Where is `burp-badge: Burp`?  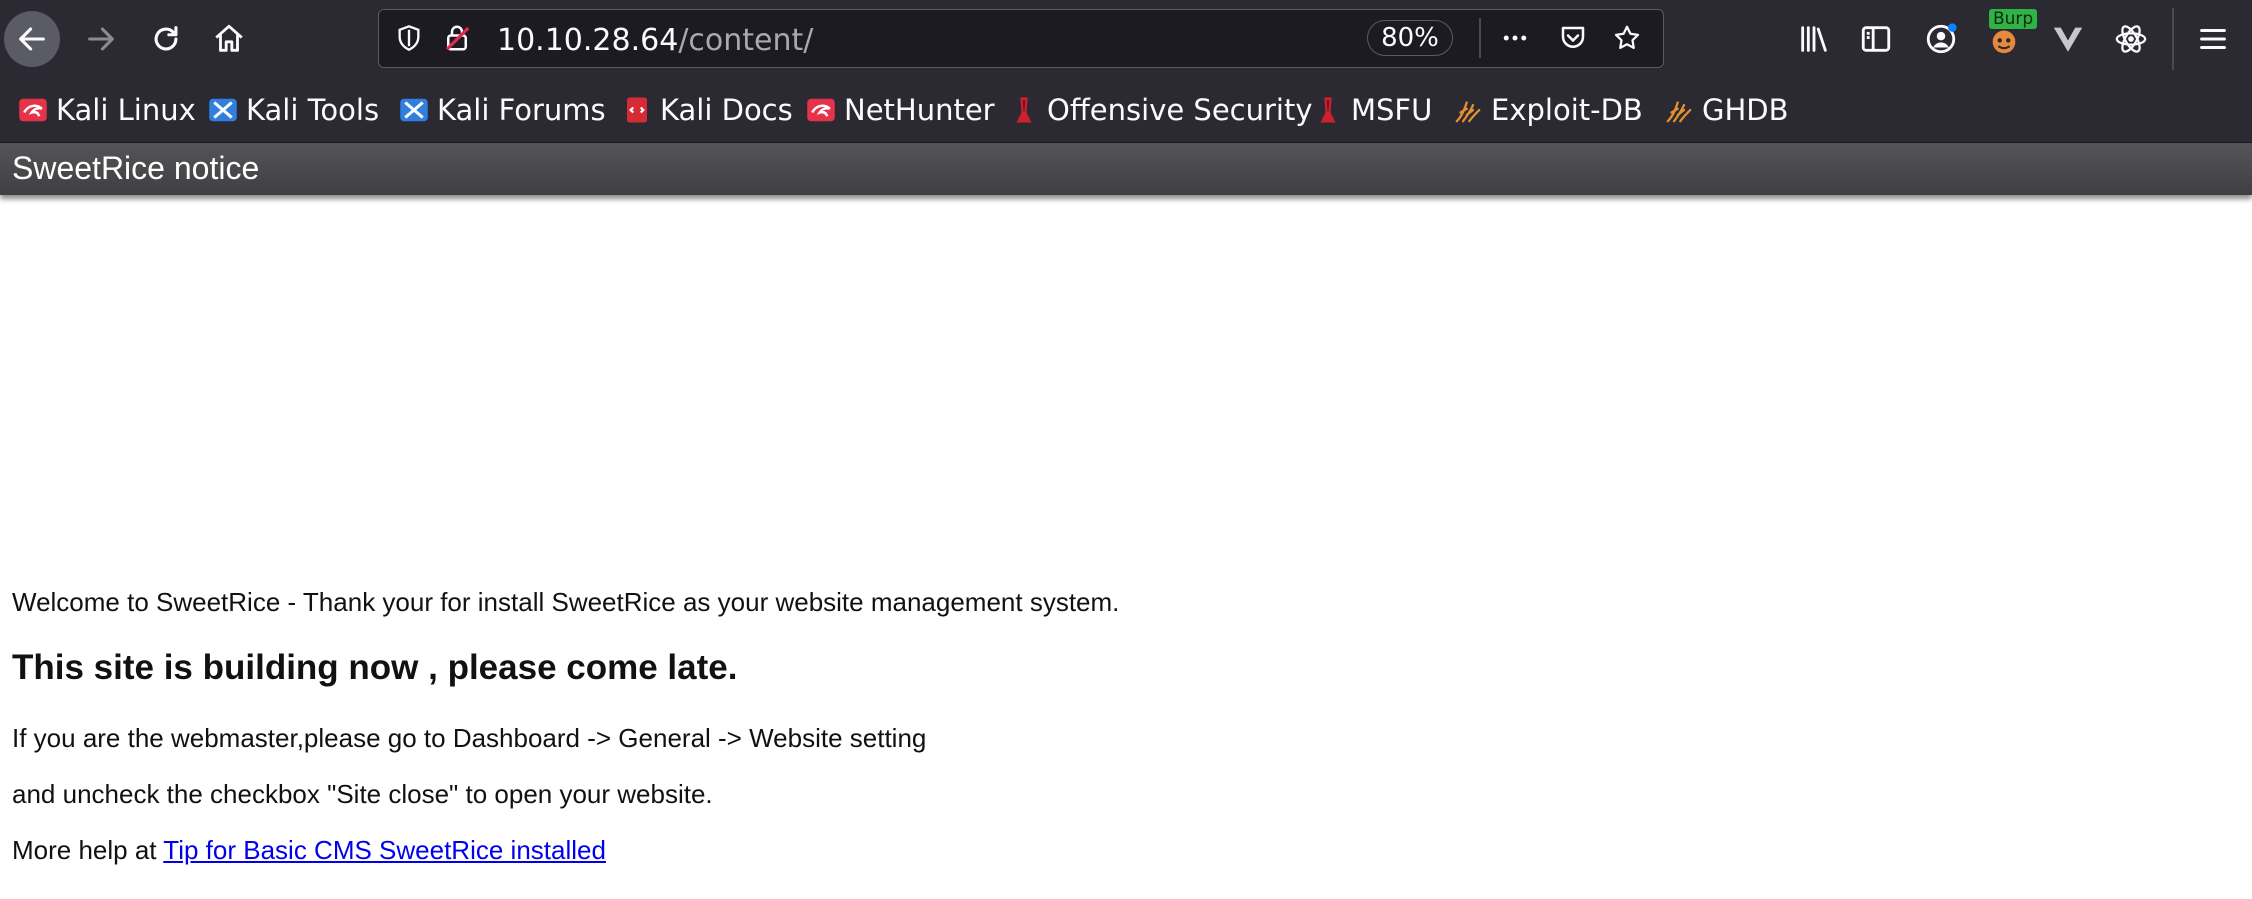
burp-badge: Burp is located at coordinates (2013, 19).